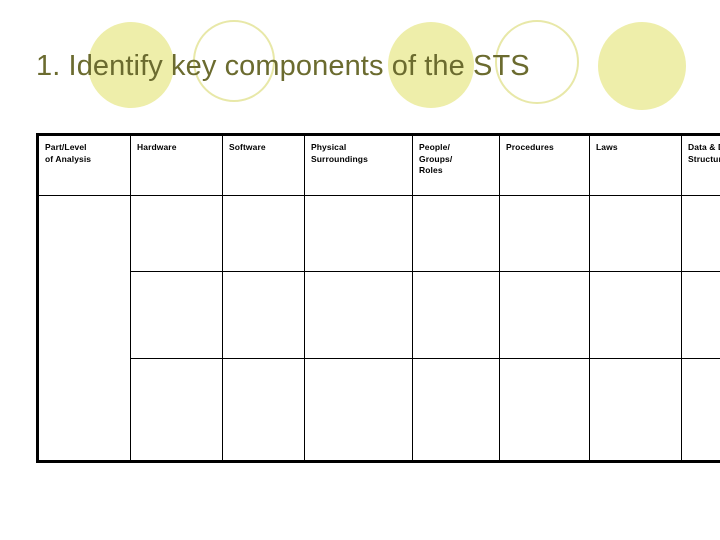 This screenshot has width=720, height=540. Describe the element at coordinates (263, 410) in the screenshot. I see `cell-software-r3` at that location.